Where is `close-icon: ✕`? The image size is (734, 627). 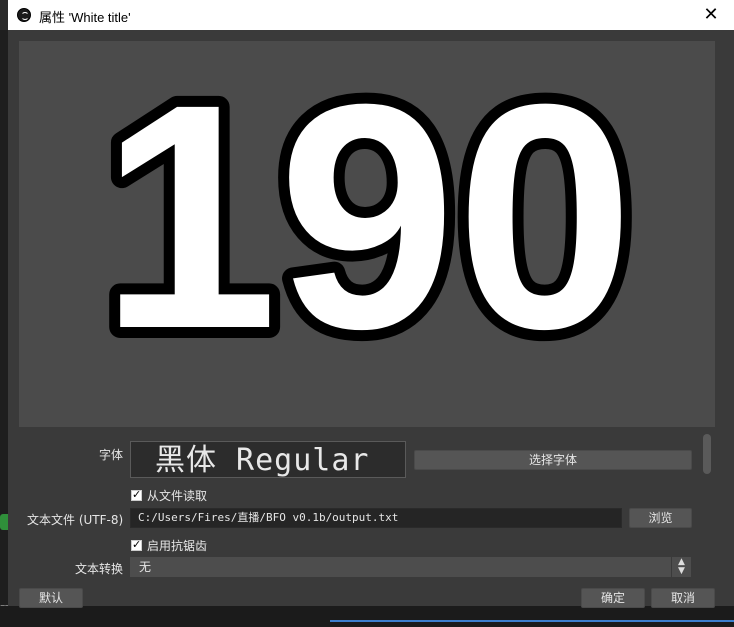
close-icon: ✕ is located at coordinates (711, 15).